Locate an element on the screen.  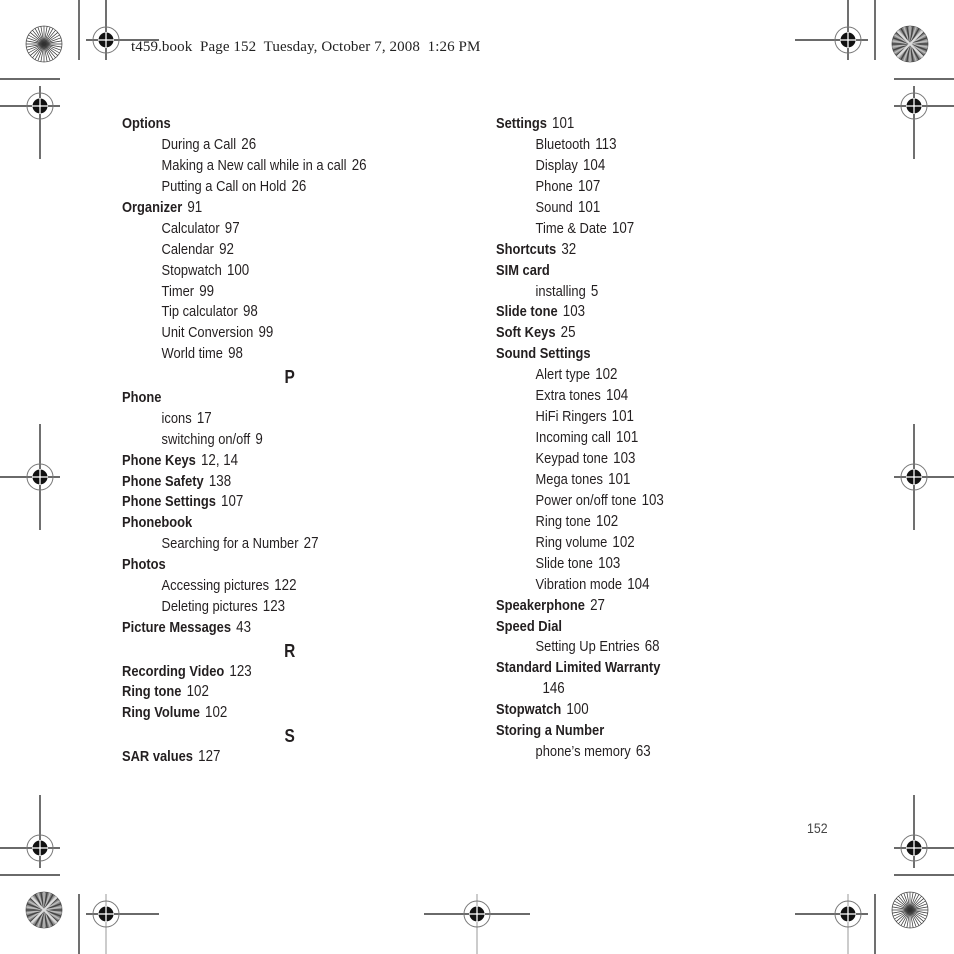
index-term: World time is located at coordinates (192, 354).